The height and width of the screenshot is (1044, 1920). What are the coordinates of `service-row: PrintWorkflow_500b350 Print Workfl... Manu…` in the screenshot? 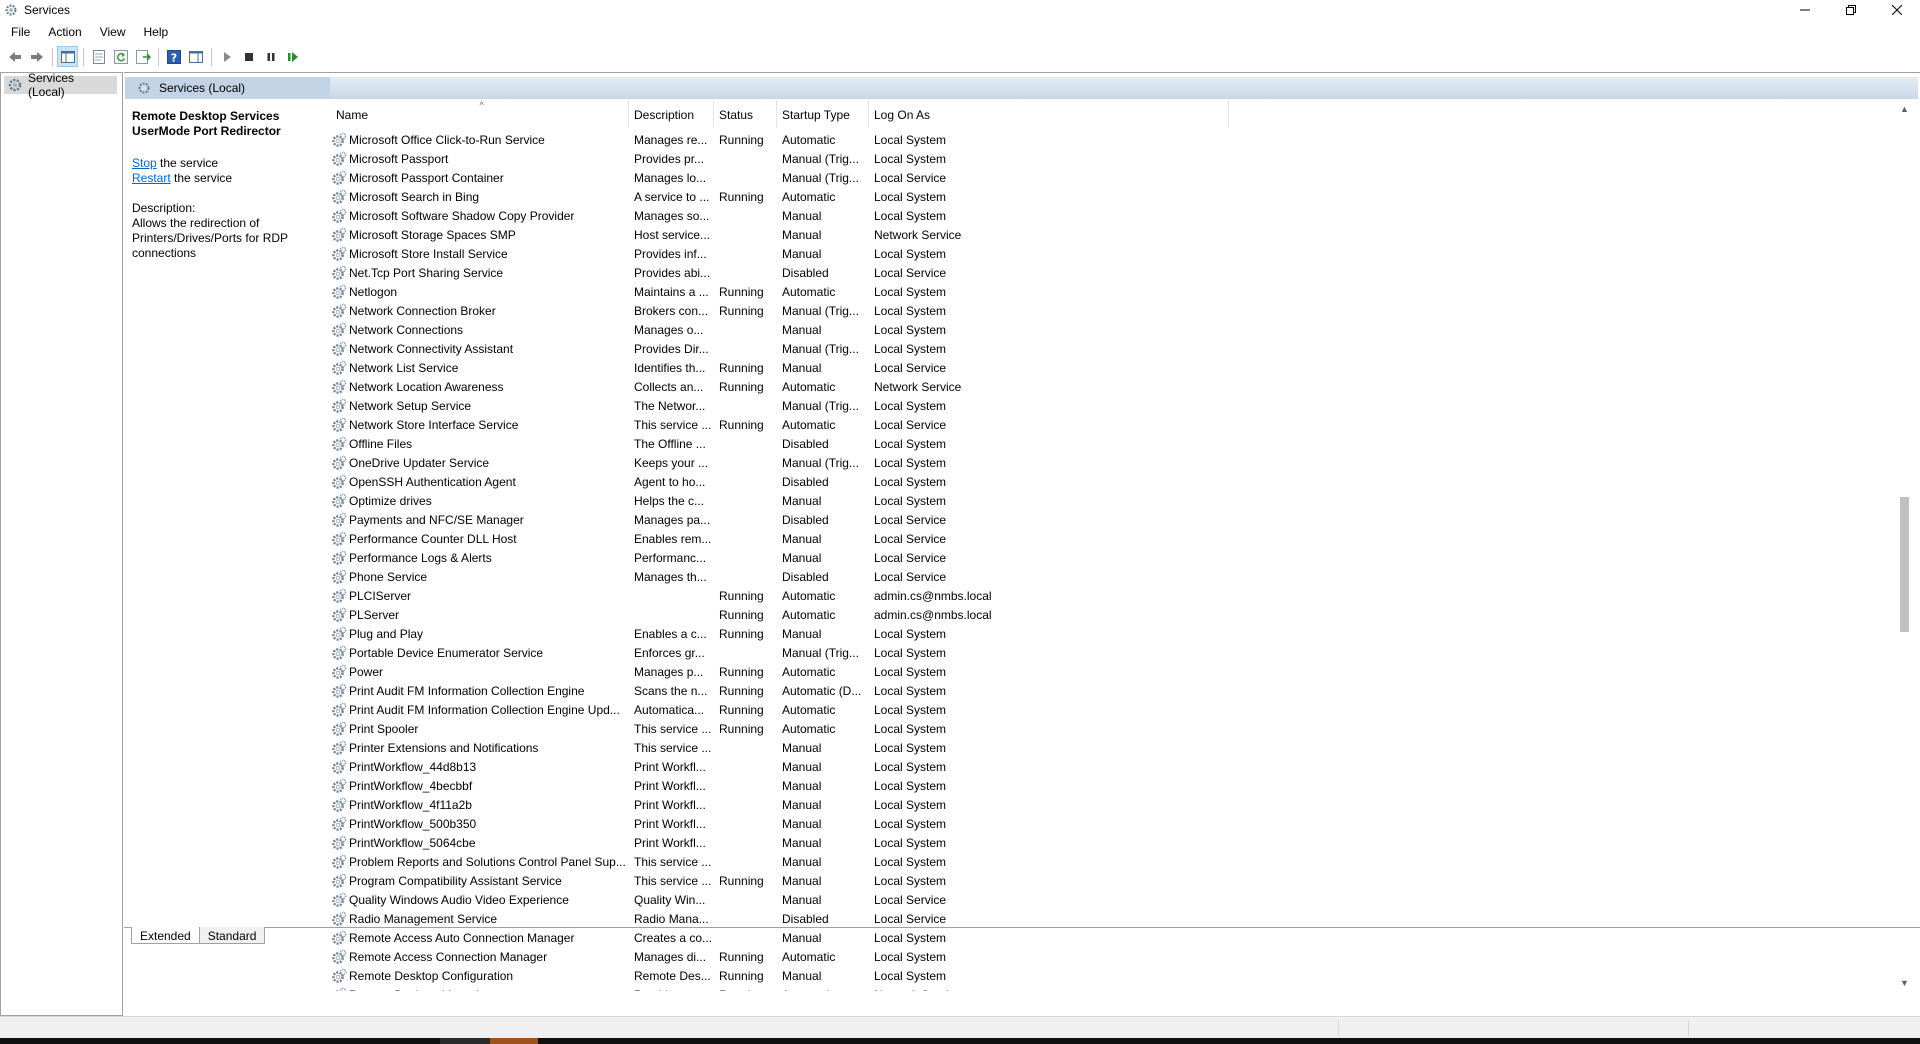 It's located at (725, 823).